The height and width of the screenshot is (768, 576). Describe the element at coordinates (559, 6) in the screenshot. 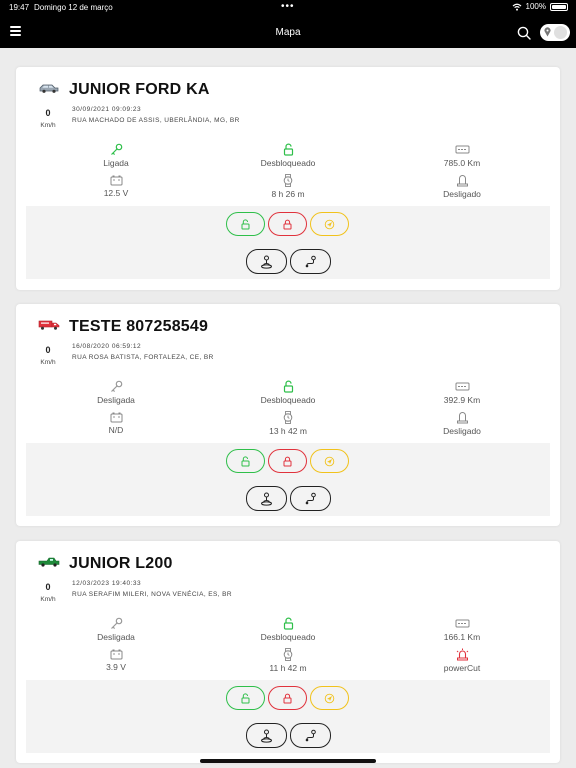

I see `battery-icon` at that location.